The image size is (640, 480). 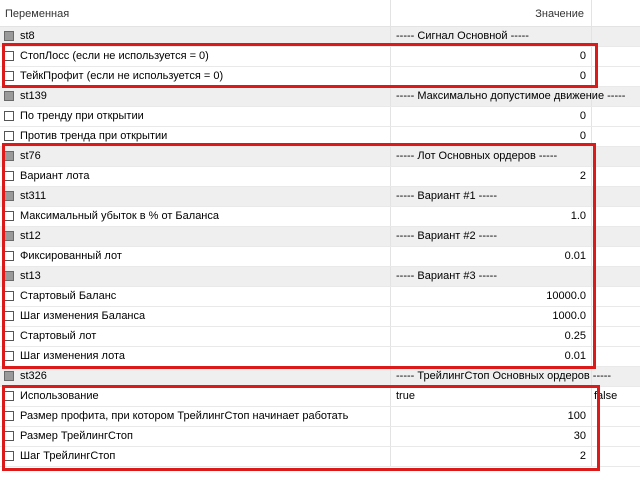 What do you see at coordinates (320, 457) in the screenshot?
I see `parameter-row: Шаг ТрейлингСтоп 2` at bounding box center [320, 457].